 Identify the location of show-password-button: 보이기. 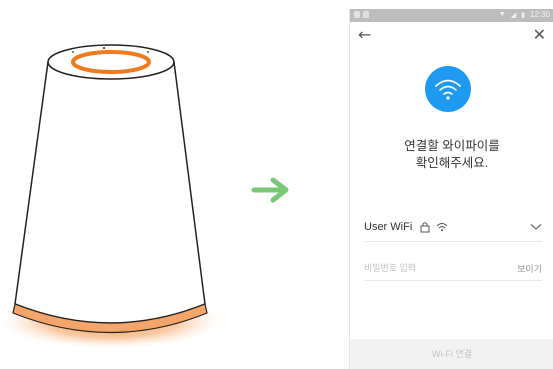
(529, 268).